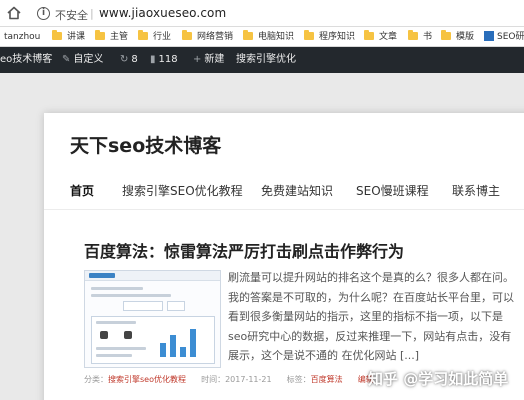 Image resolution: width=524 pixels, height=400 pixels. What do you see at coordinates (266, 60) in the screenshot?
I see `admin-seo: 搜索引擎优化` at bounding box center [266, 60].